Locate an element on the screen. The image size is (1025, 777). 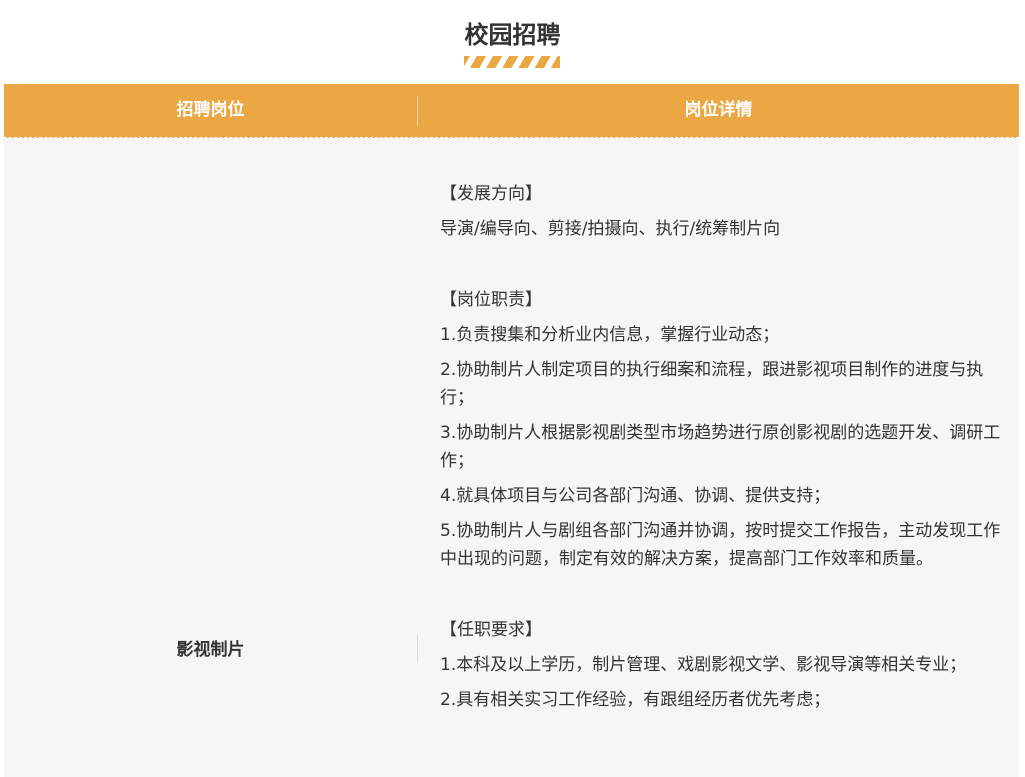
requirements-heading: 【任职要求】 is located at coordinates (491, 630).